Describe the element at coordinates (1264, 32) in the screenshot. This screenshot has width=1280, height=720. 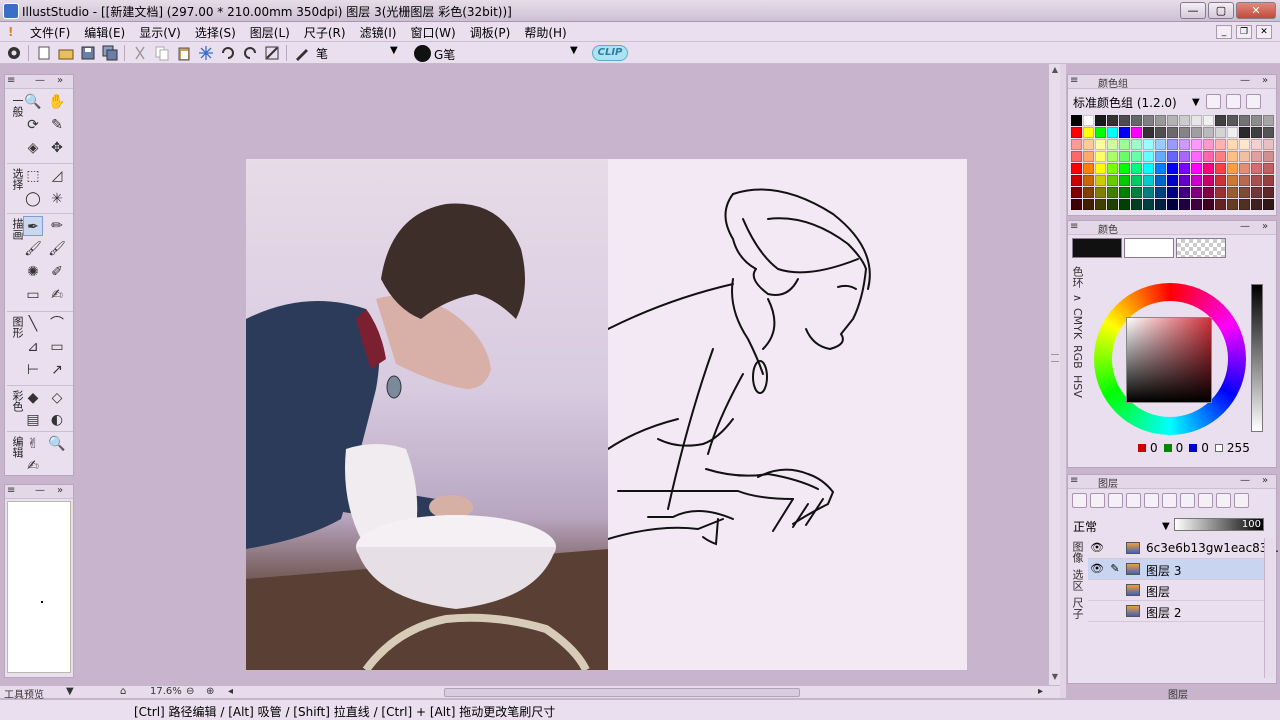
I see `doc-close-button: ✕` at that location.